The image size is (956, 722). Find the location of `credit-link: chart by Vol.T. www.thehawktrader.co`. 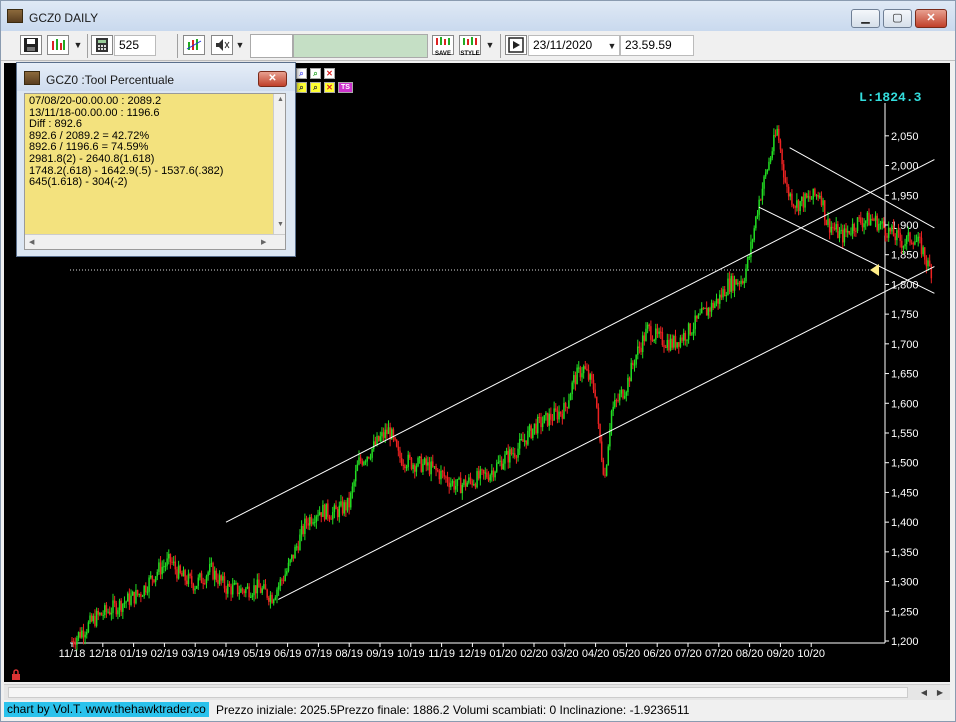

credit-link: chart by Vol.T. www.thehawktrader.co is located at coordinates (106, 709).